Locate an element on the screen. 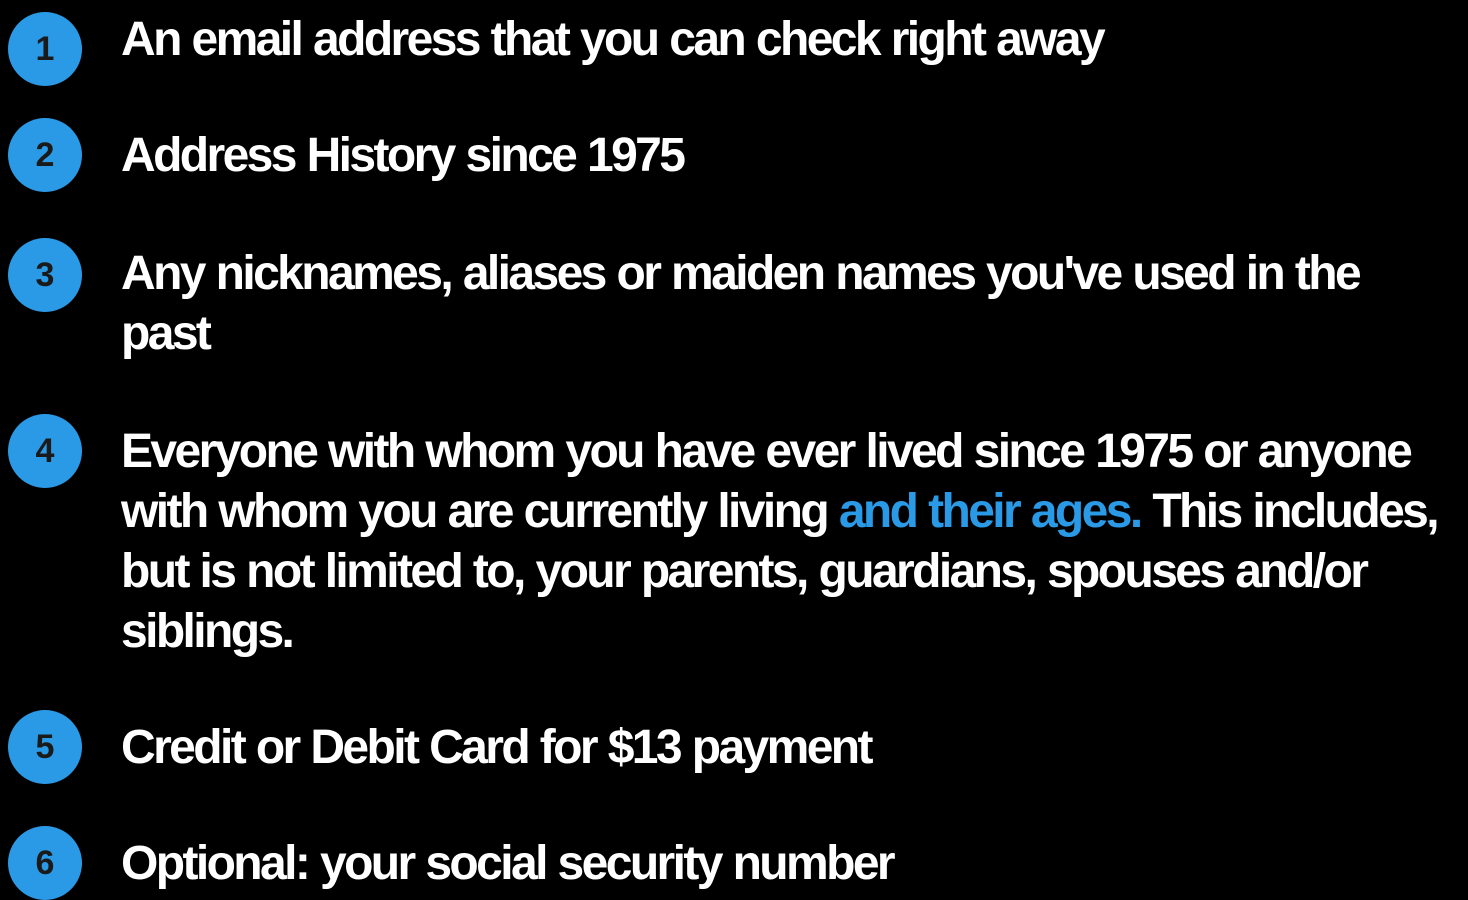 The image size is (1468, 900). step-number-badge: 6 is located at coordinates (45, 863).